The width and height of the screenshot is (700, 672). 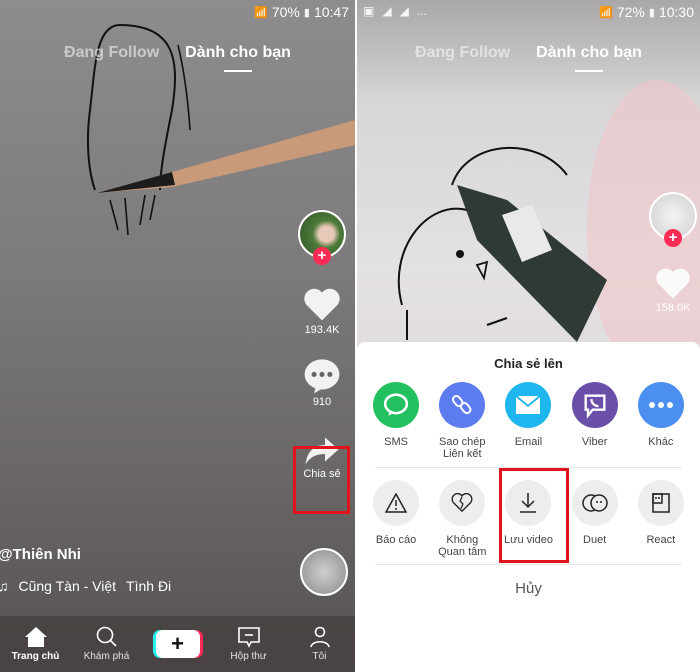 I want to click on nav-home: Trang chủ, so click(x=36, y=644).